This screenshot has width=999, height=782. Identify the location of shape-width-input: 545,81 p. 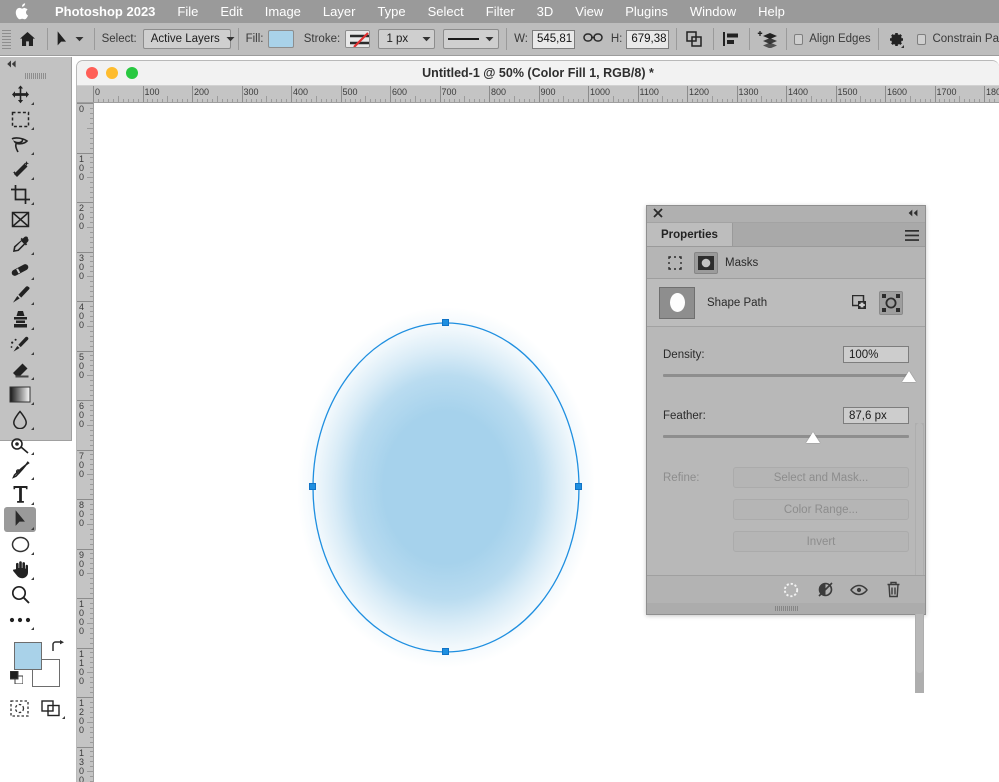
(553, 39).